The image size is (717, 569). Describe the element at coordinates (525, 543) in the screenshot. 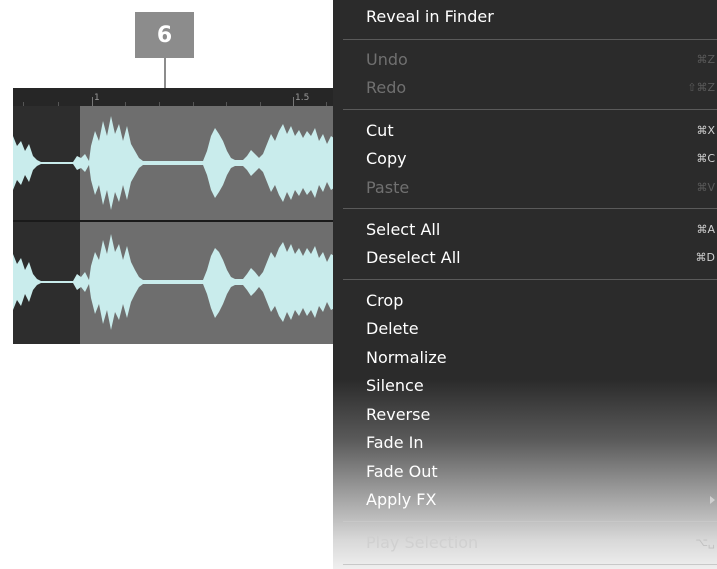

I see `menu-item-play-selection: Play Selection ⌥␣` at that location.